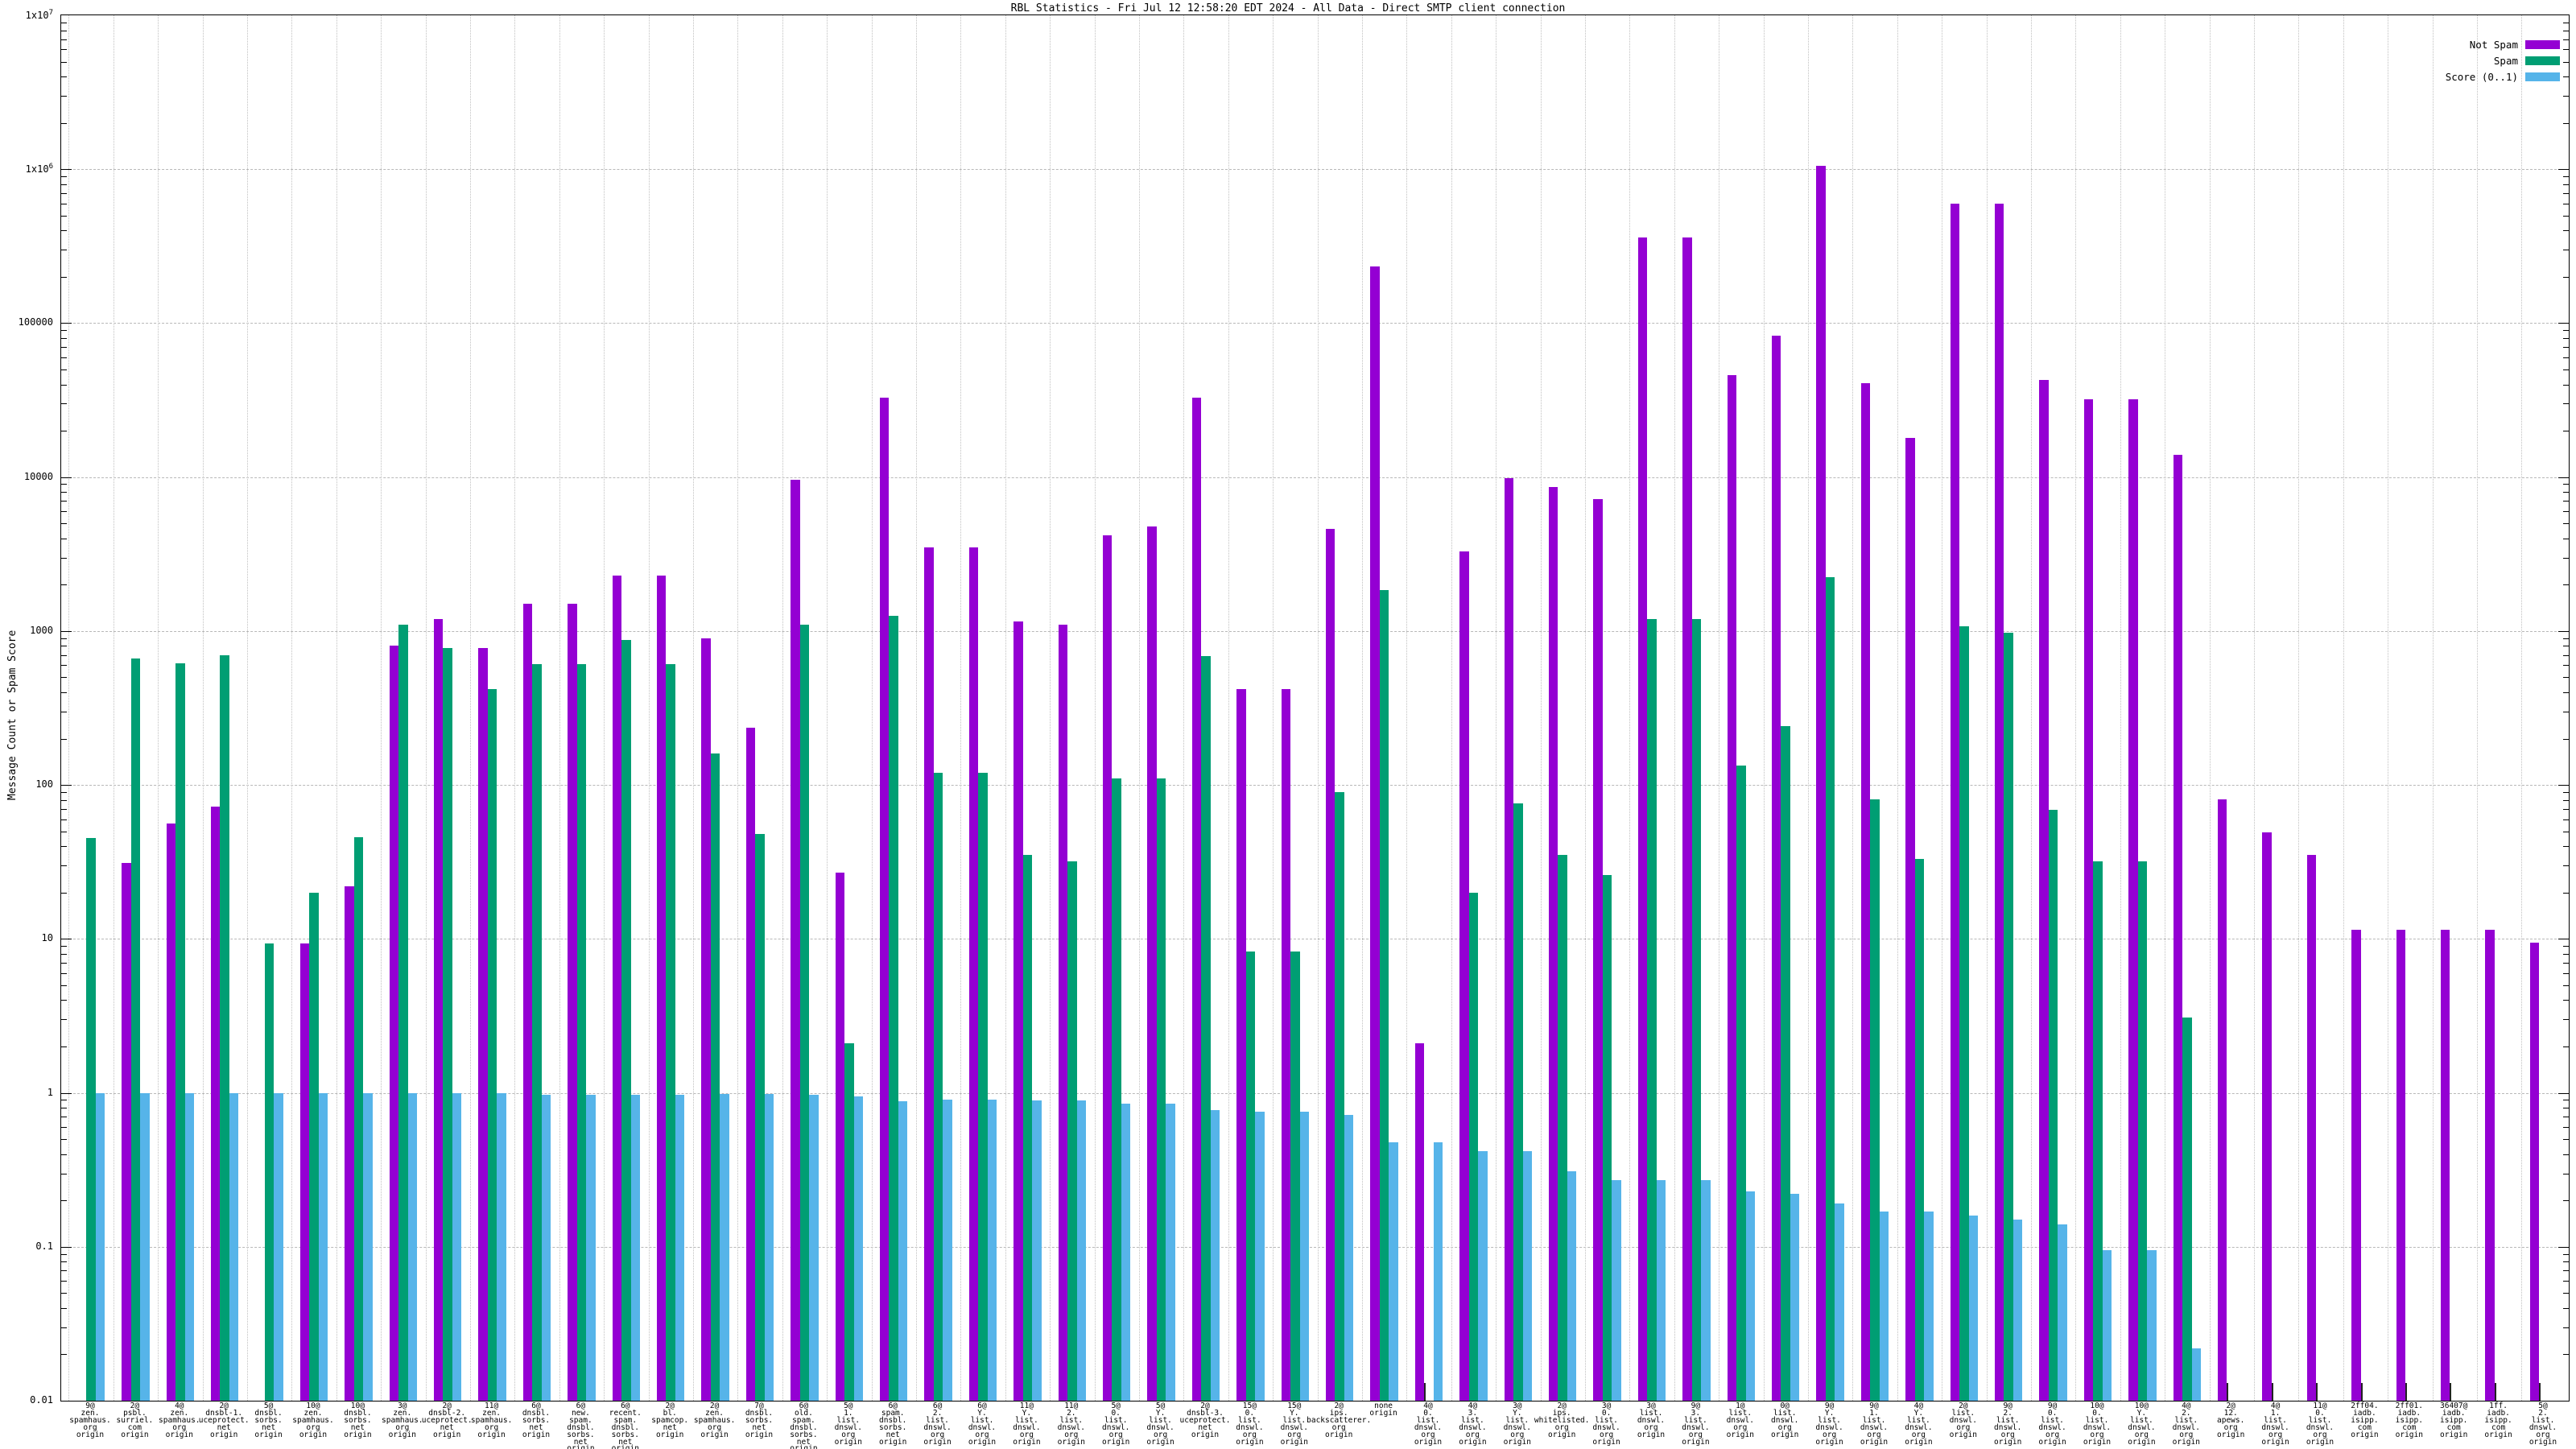 This screenshot has width=2576, height=1449. What do you see at coordinates (2503, 60) in the screenshot?
I see `legend-entry-spam: Spam` at bounding box center [2503, 60].